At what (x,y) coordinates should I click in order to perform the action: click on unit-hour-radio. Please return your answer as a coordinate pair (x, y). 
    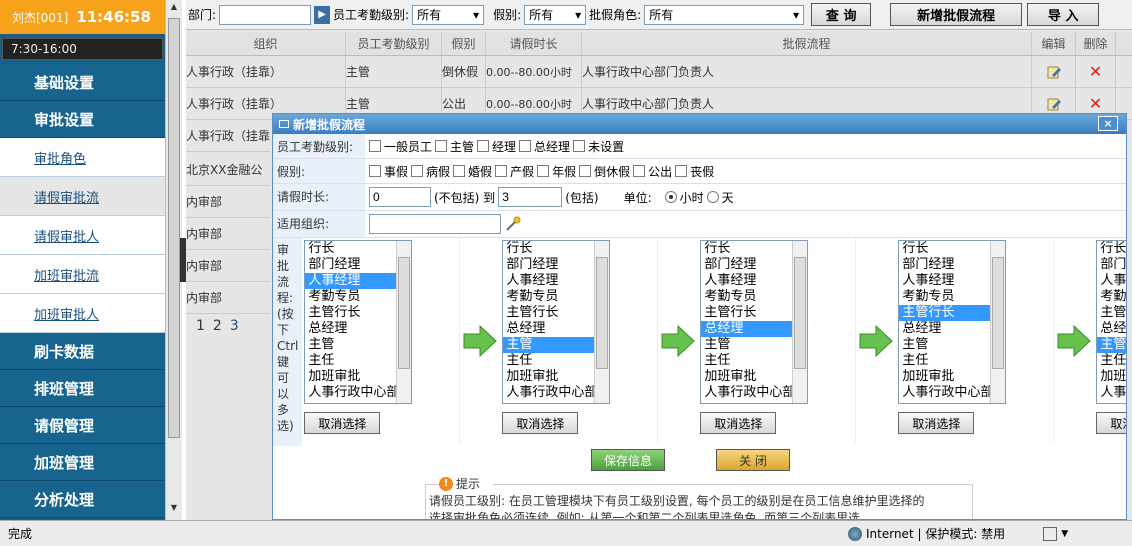
    Looking at the image, I should click on (670, 197).